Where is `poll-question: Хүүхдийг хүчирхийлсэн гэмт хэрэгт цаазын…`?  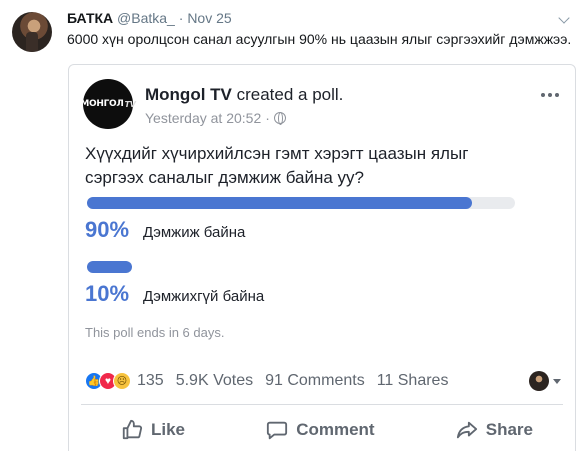 poll-question: Хүүхдийг хүчирхийлсэн гэмт хэрэгт цаазын… is located at coordinates (277, 165).